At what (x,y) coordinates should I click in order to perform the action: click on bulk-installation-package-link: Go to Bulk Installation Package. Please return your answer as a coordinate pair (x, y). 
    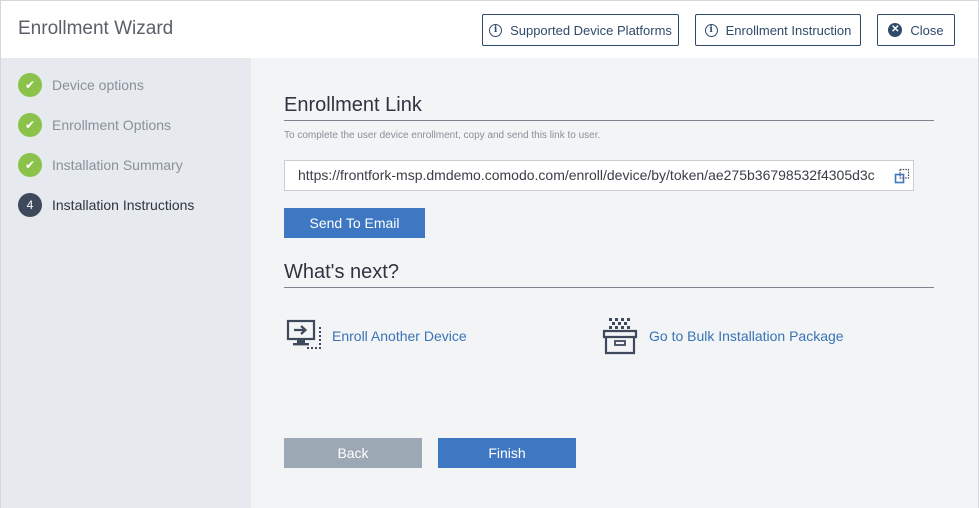
    Looking at the image, I should click on (722, 336).